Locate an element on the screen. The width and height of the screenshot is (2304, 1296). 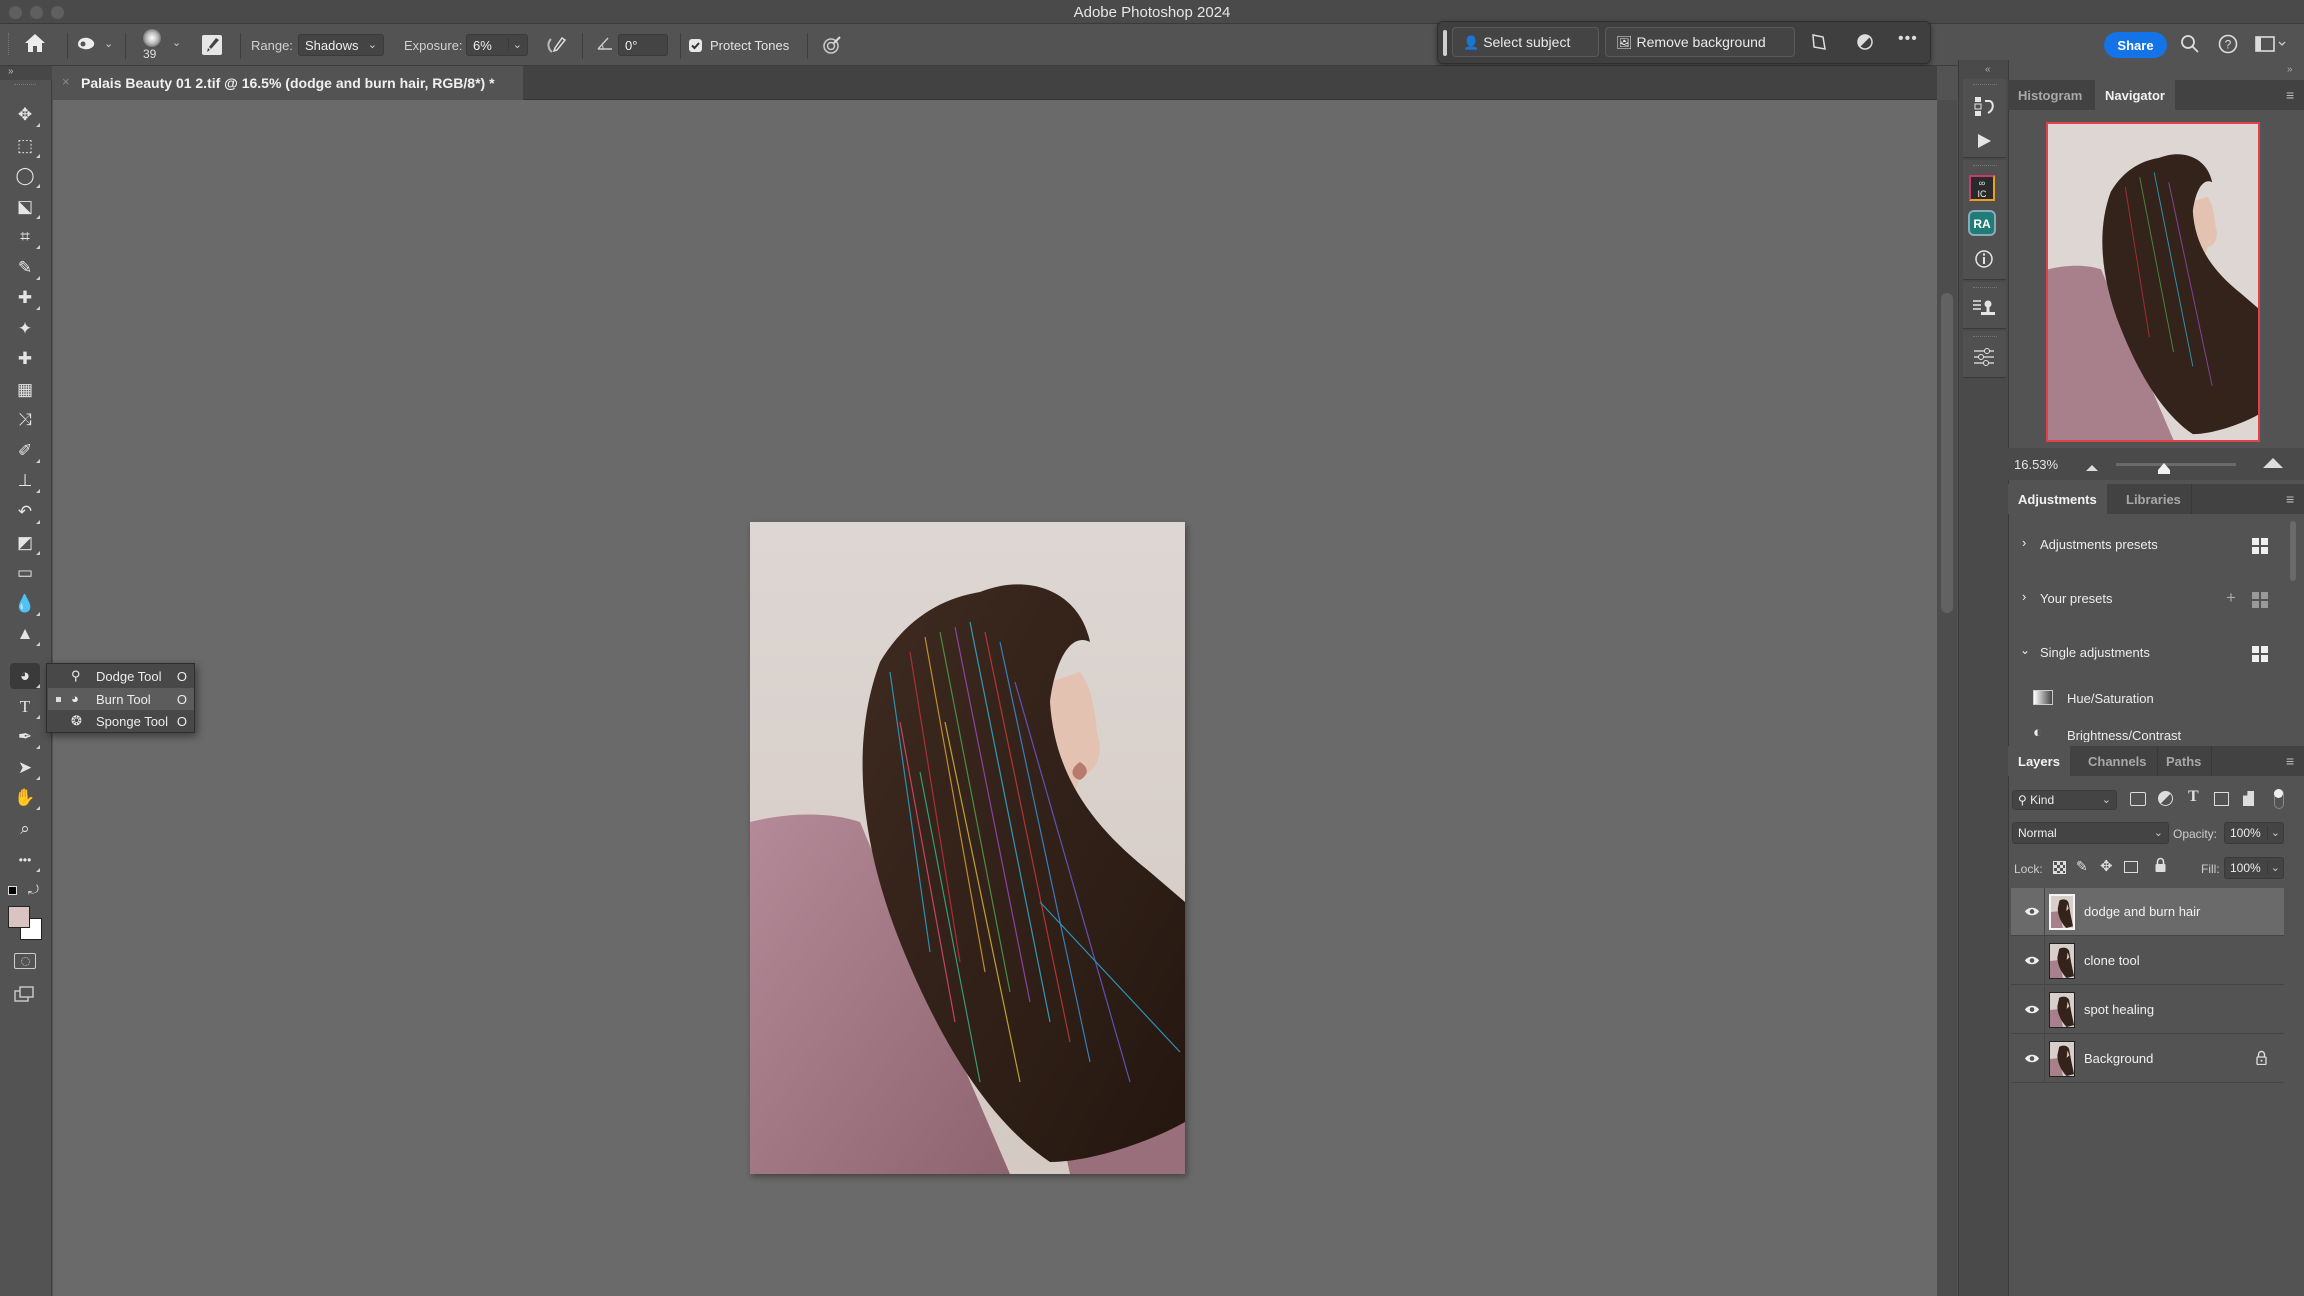
collapse-panels-left-icon: « is located at coordinates (1988, 69).